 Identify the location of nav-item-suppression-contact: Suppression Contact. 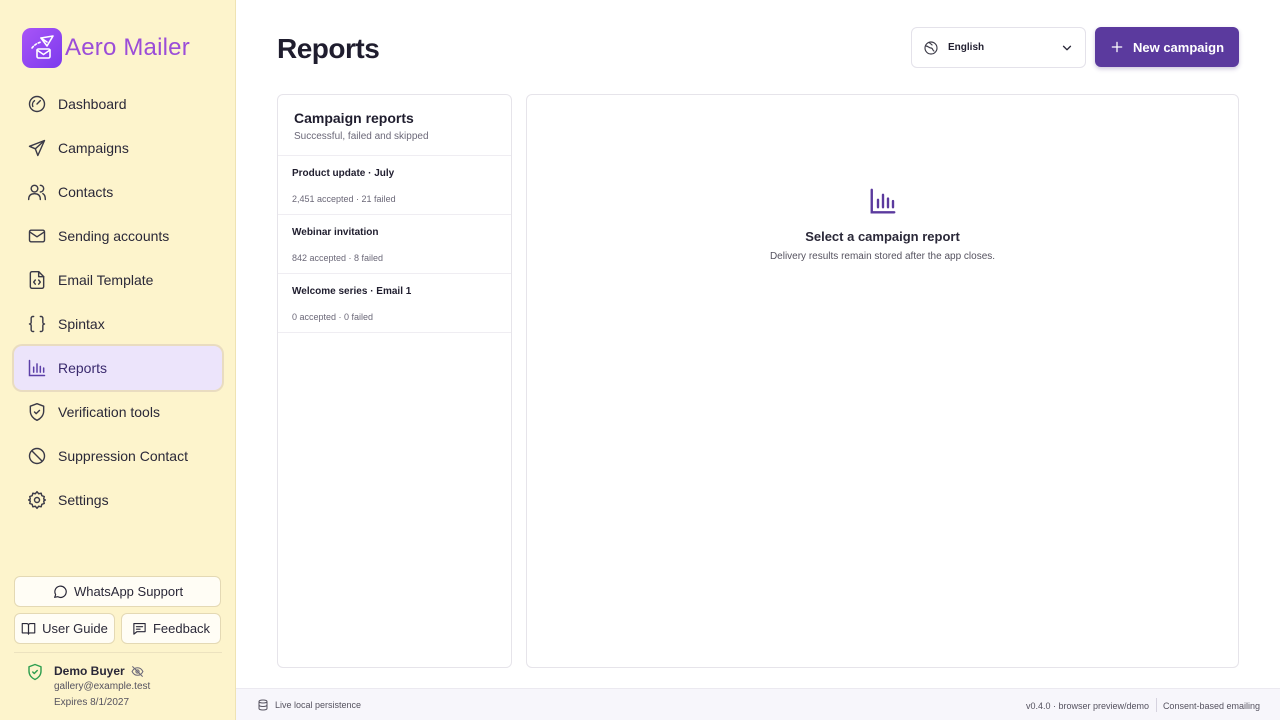
(118, 456).